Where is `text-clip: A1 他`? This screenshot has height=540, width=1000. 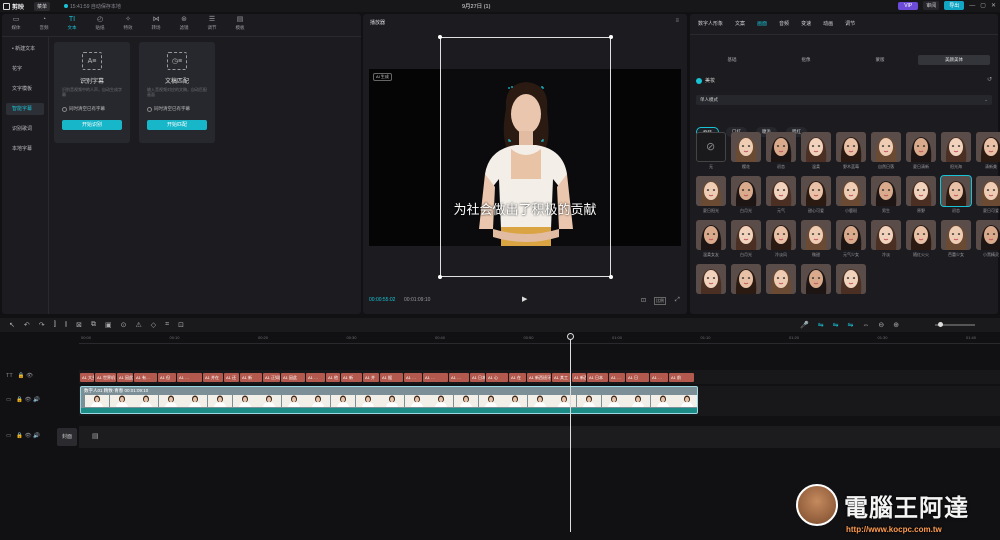
text-clip: A1 他 is located at coordinates (333, 377).